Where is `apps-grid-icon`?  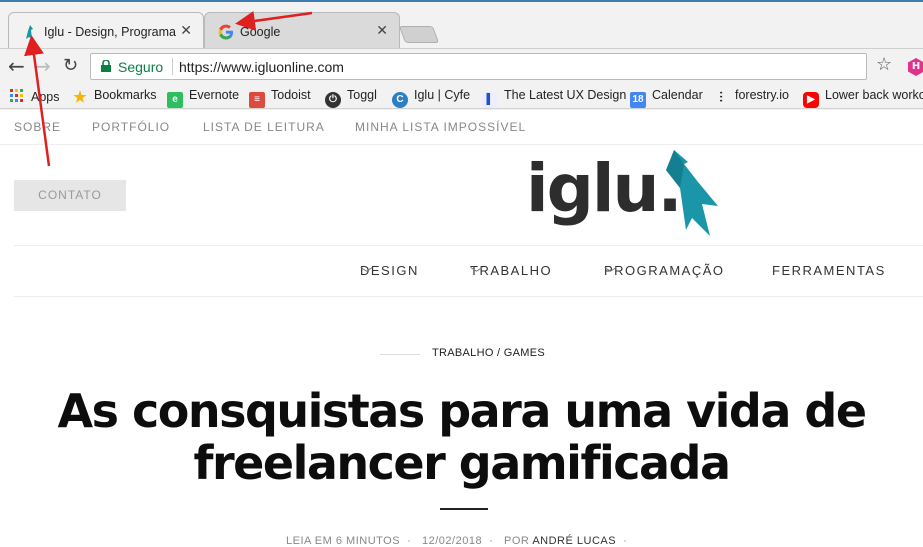 apps-grid-icon is located at coordinates (16, 95).